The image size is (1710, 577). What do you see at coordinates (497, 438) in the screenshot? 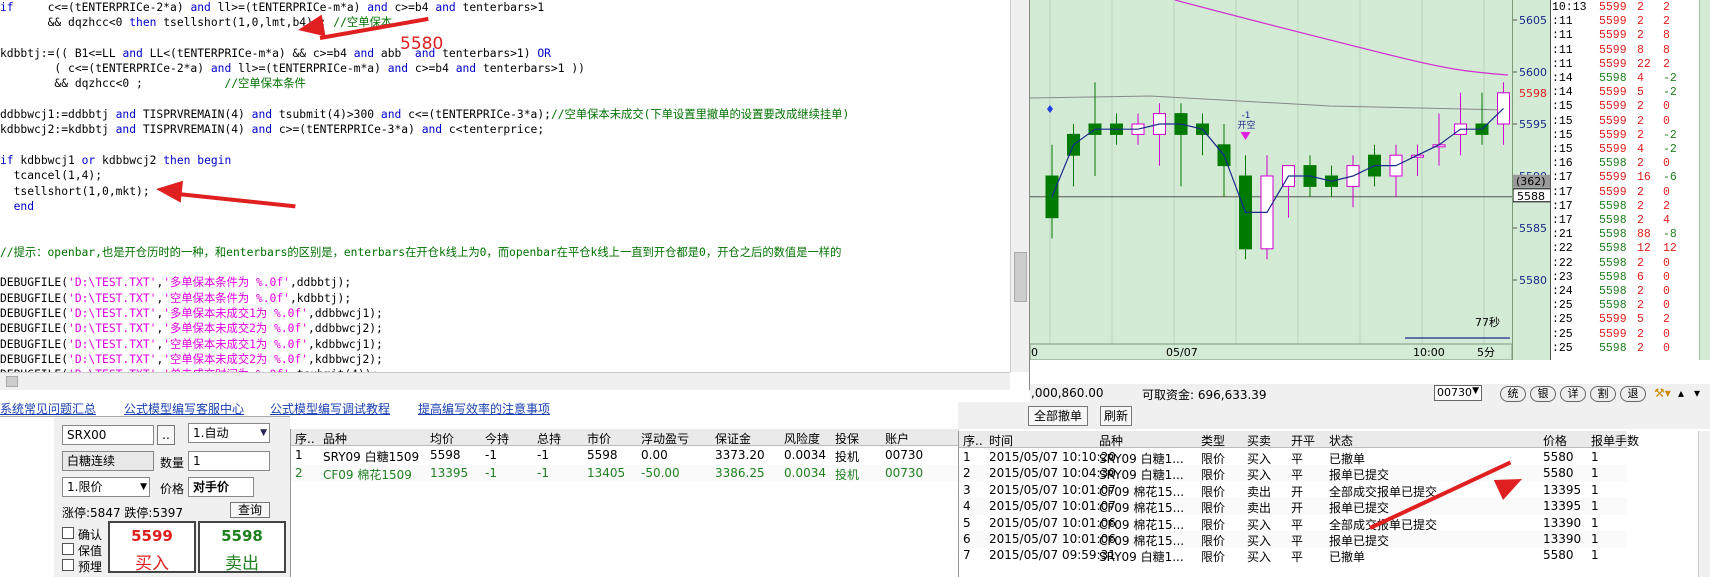
I see `column-header: 今持` at bounding box center [497, 438].